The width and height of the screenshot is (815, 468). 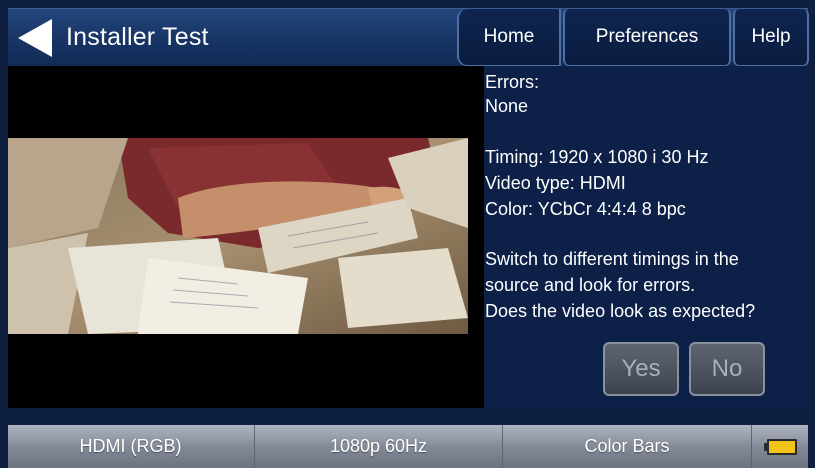 I want to click on yes-label: Yes, so click(x=641, y=368).